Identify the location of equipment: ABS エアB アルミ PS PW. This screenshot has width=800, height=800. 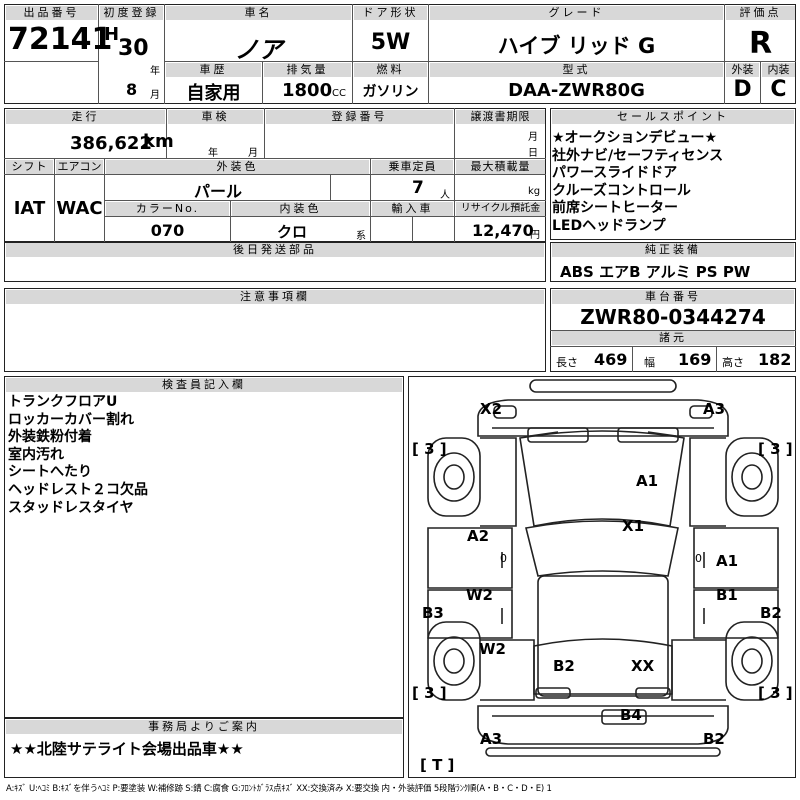
(655, 272).